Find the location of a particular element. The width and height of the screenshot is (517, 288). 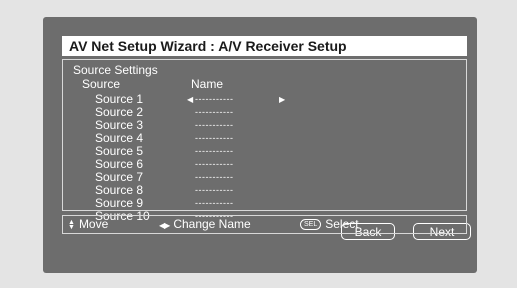

footer-change-name: ◀▶ Change Name is located at coordinates (205, 225).